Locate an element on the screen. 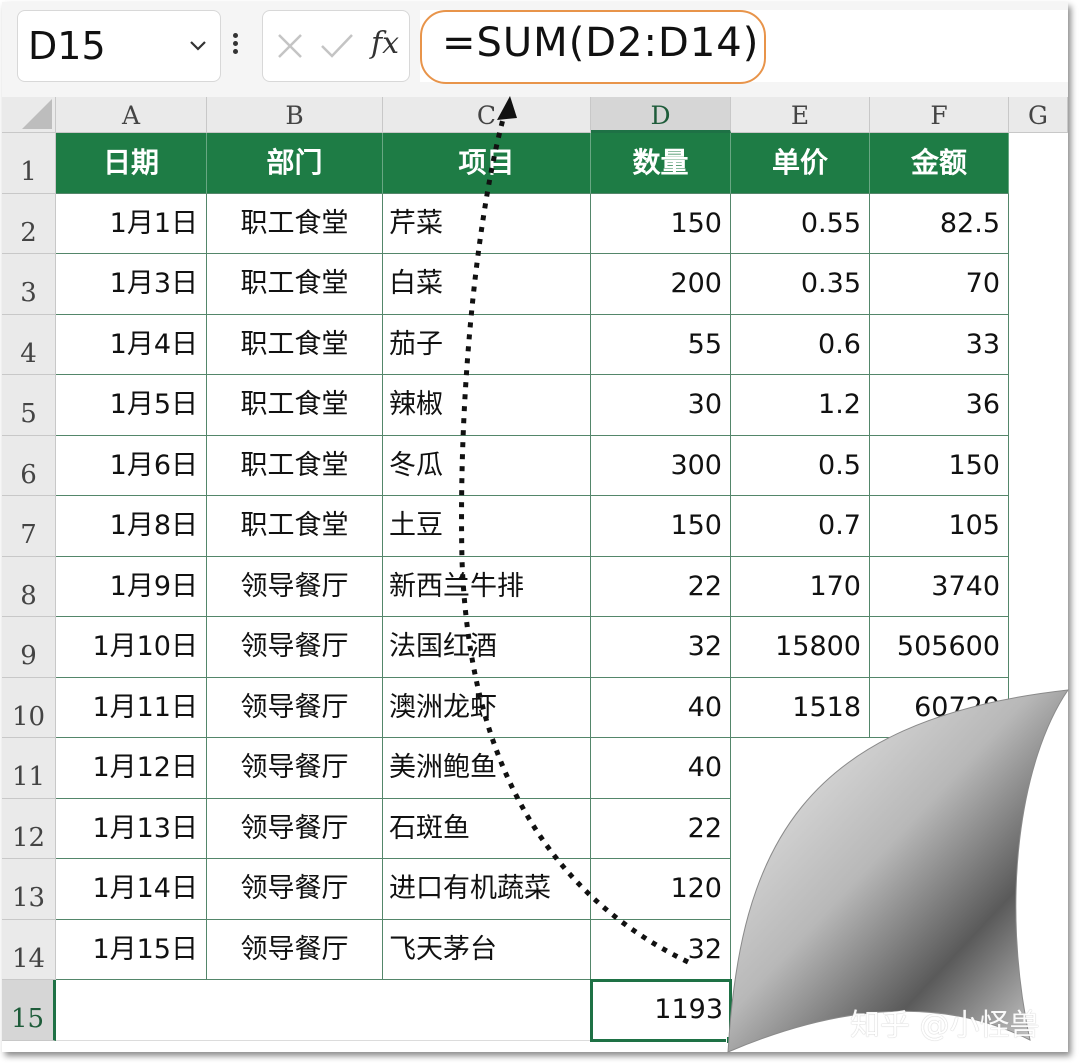 The height and width of the screenshot is (1063, 1080). table-cell: 0.35 is located at coordinates (800, 284).